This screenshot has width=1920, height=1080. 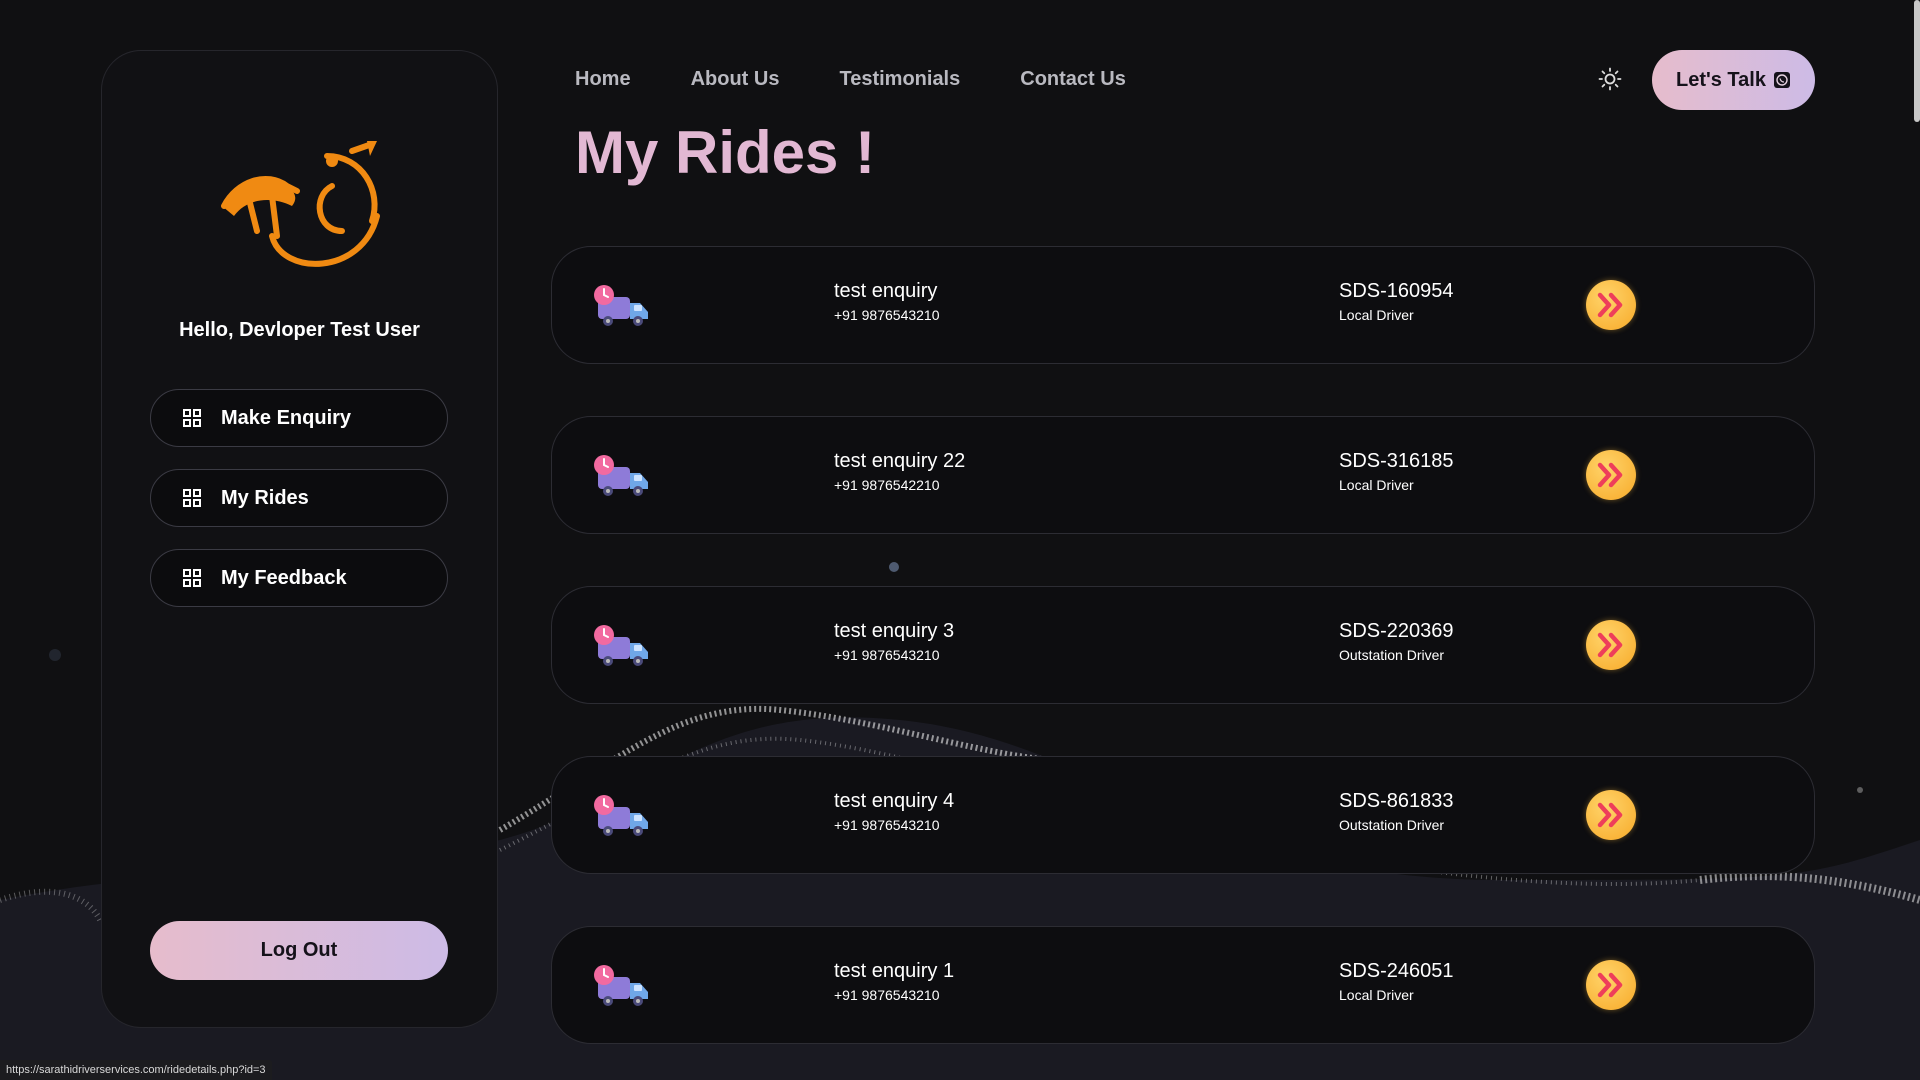 What do you see at coordinates (299, 330) in the screenshot?
I see `greeting-text: Hello, Devloper Test User` at bounding box center [299, 330].